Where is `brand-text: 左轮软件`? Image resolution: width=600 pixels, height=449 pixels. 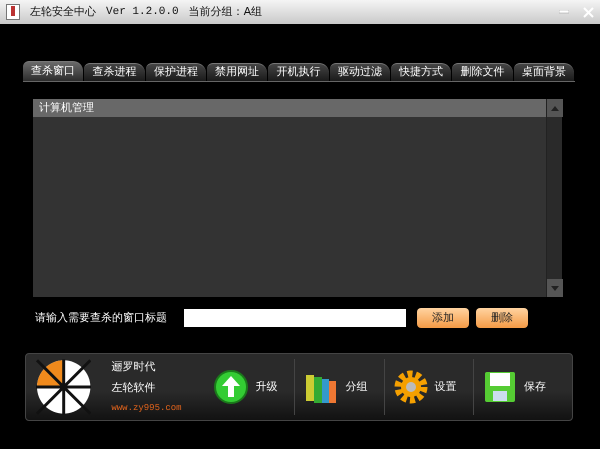
brand-text: 左轮软件 is located at coordinates (133, 388).